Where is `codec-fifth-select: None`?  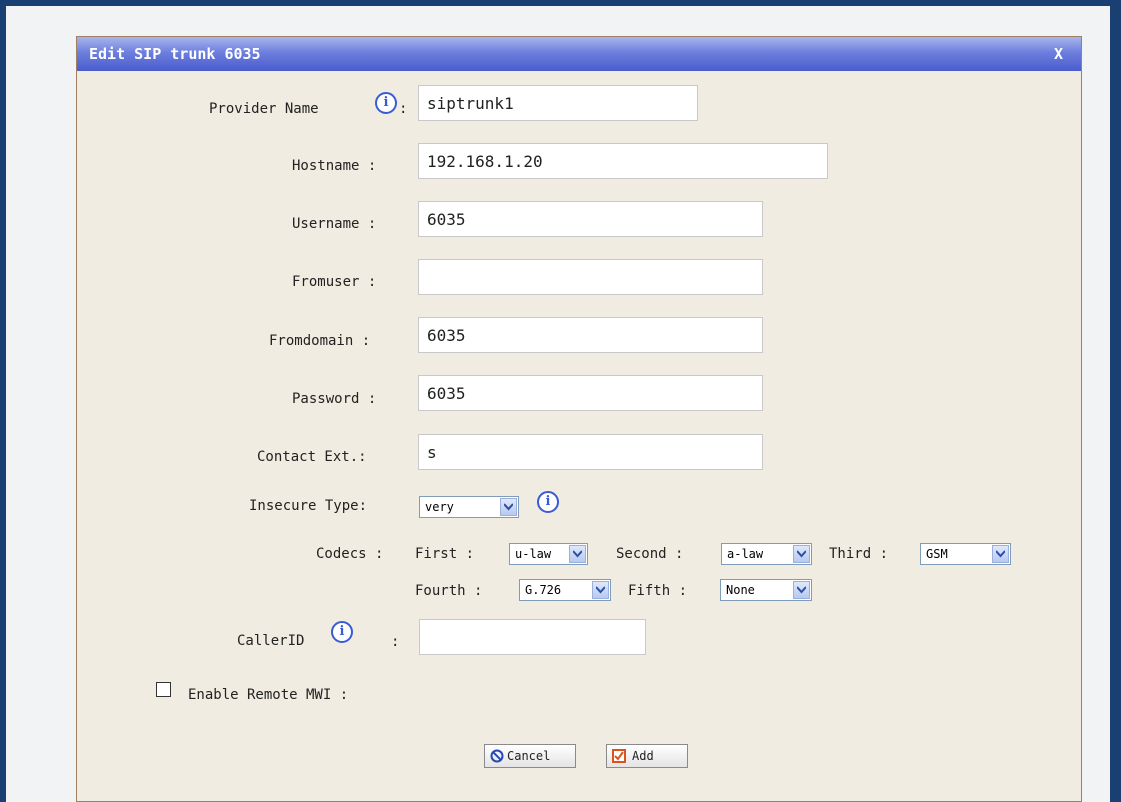 codec-fifth-select: None is located at coordinates (766, 590).